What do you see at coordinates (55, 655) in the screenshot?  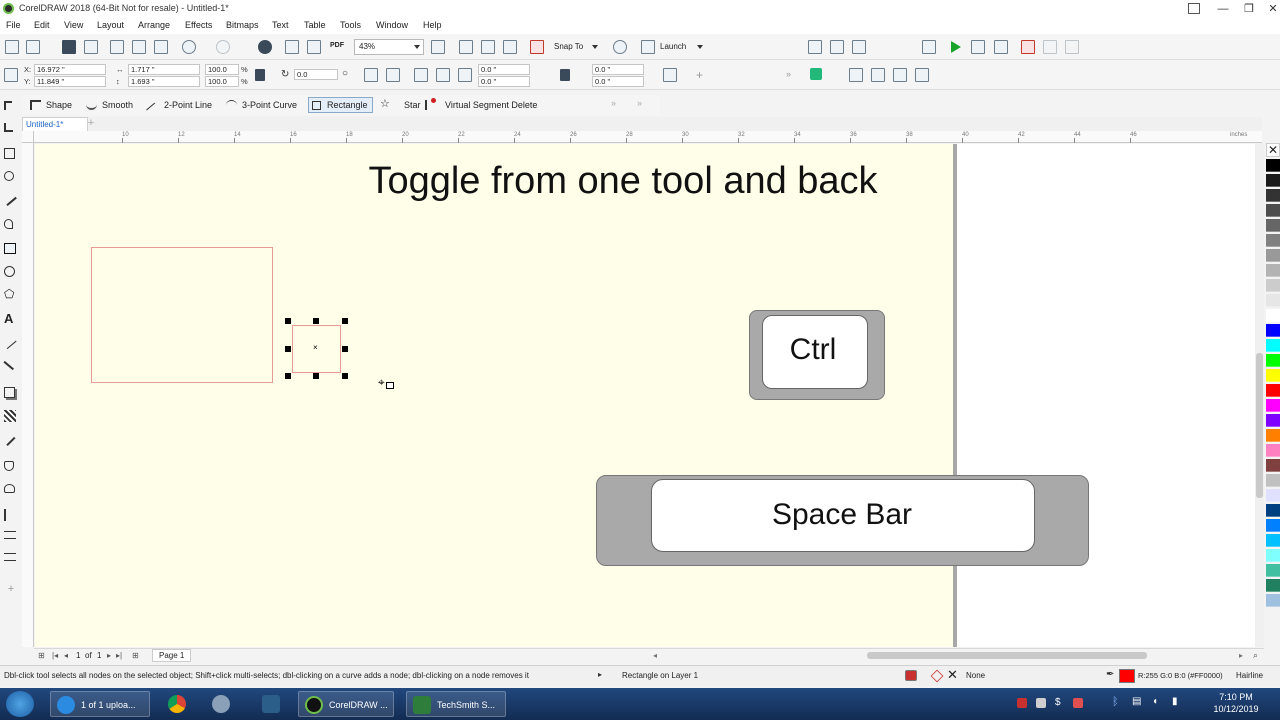 I see `page-first-arrow-icon: |◂` at bounding box center [55, 655].